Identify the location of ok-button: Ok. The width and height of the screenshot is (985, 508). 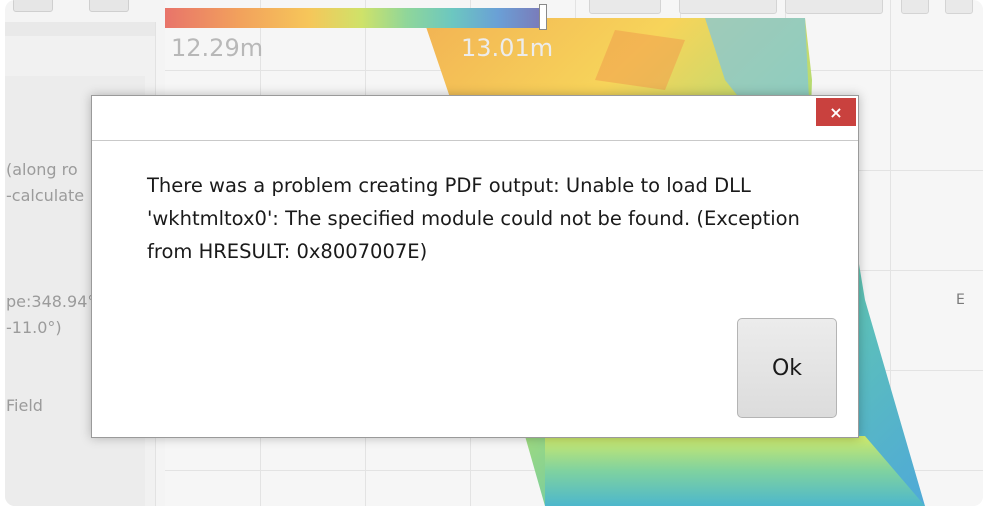
(787, 368).